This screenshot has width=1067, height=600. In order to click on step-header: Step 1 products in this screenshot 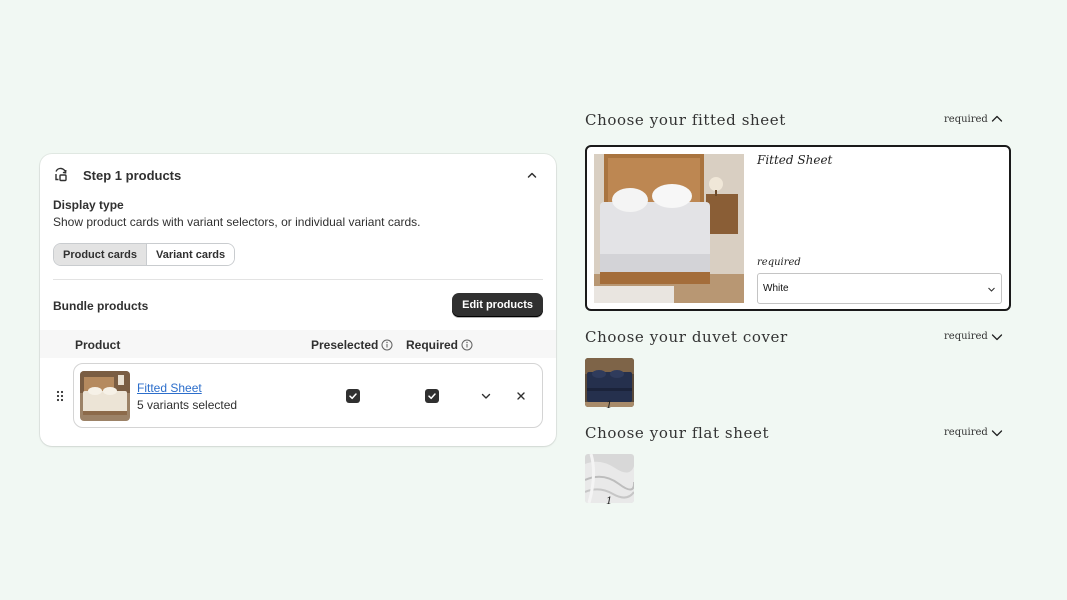, I will do `click(298, 175)`.